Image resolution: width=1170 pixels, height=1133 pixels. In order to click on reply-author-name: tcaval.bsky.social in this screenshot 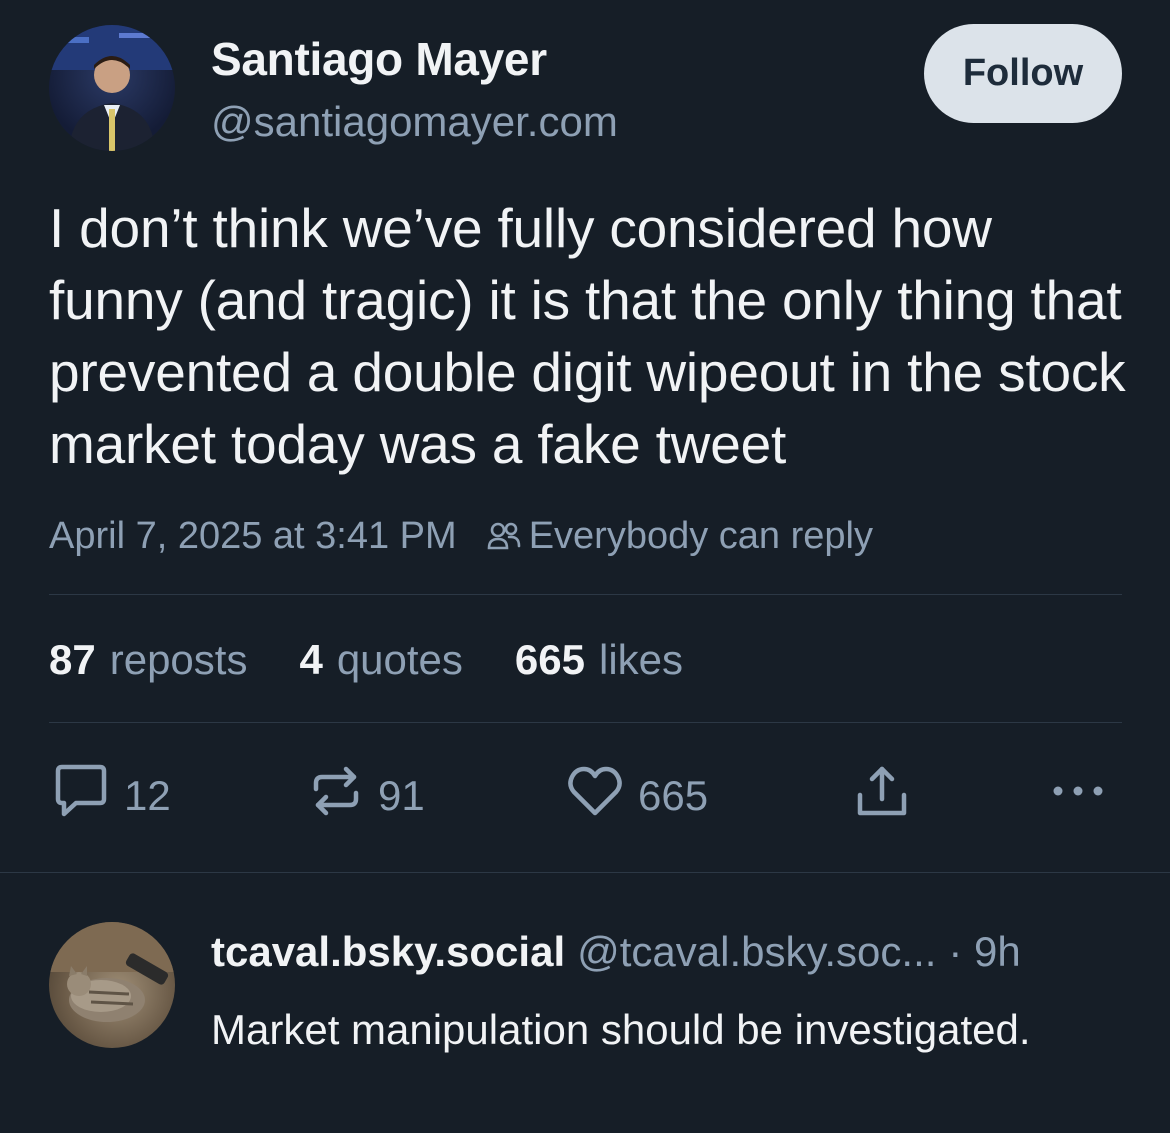, I will do `click(388, 952)`.